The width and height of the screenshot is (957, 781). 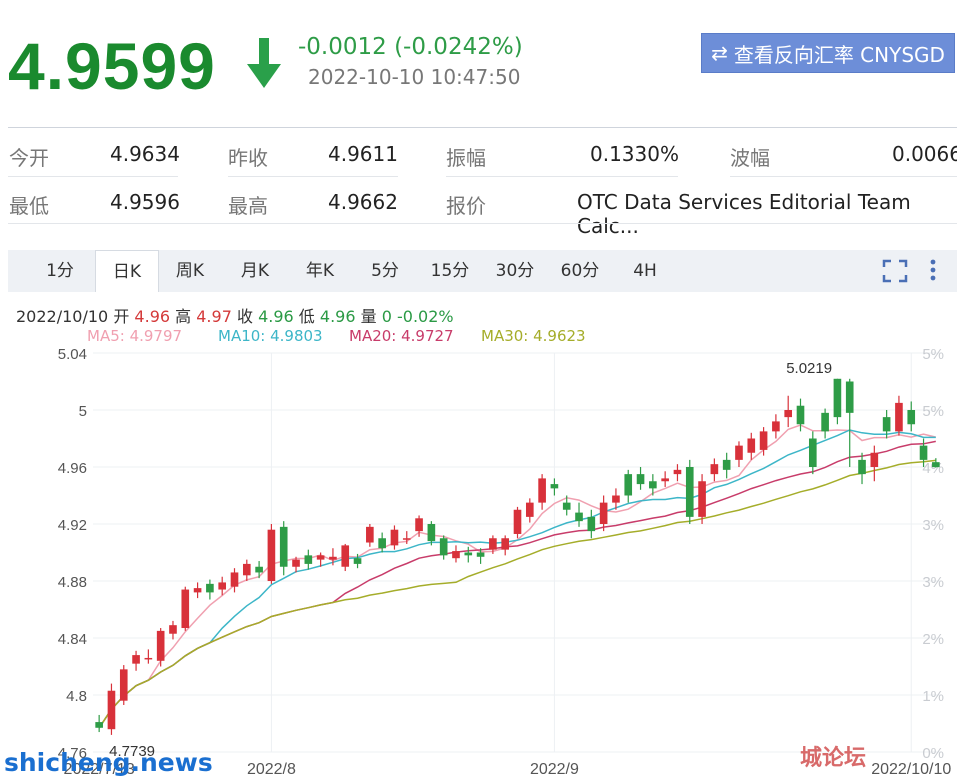 I want to click on open-value: 4.9634, so click(x=145, y=154).